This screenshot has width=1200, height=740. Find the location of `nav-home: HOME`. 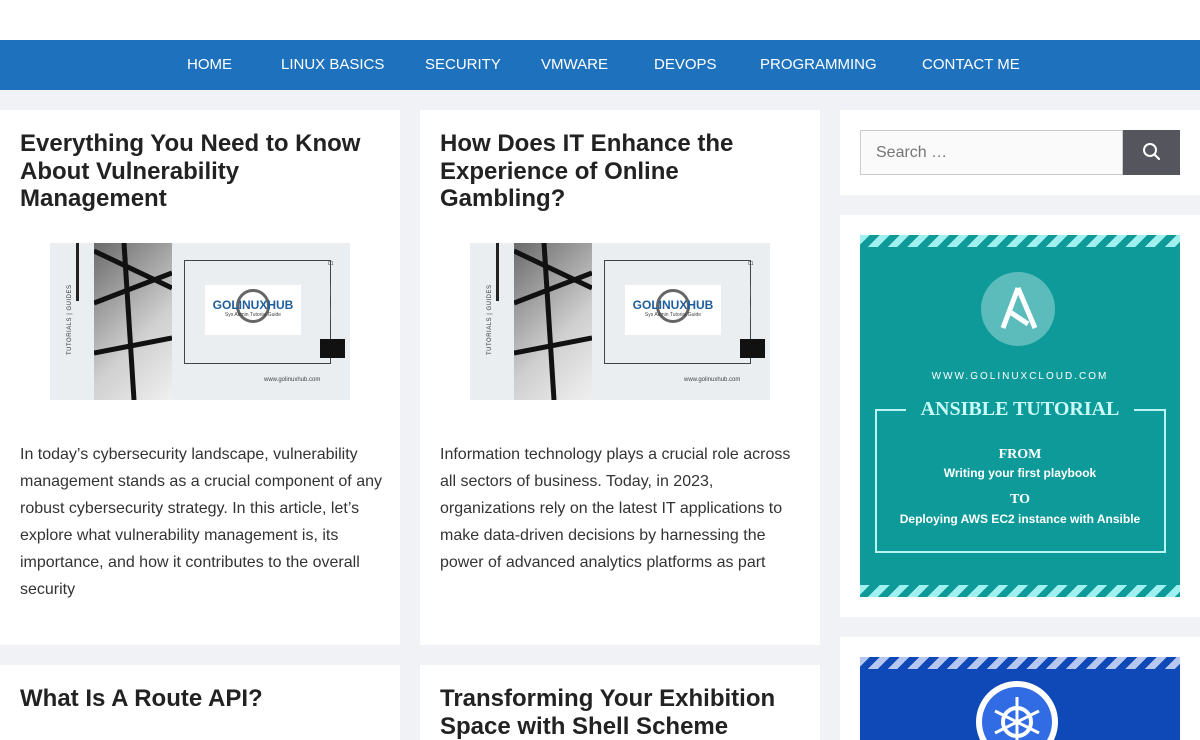

nav-home: HOME is located at coordinates (209, 65).